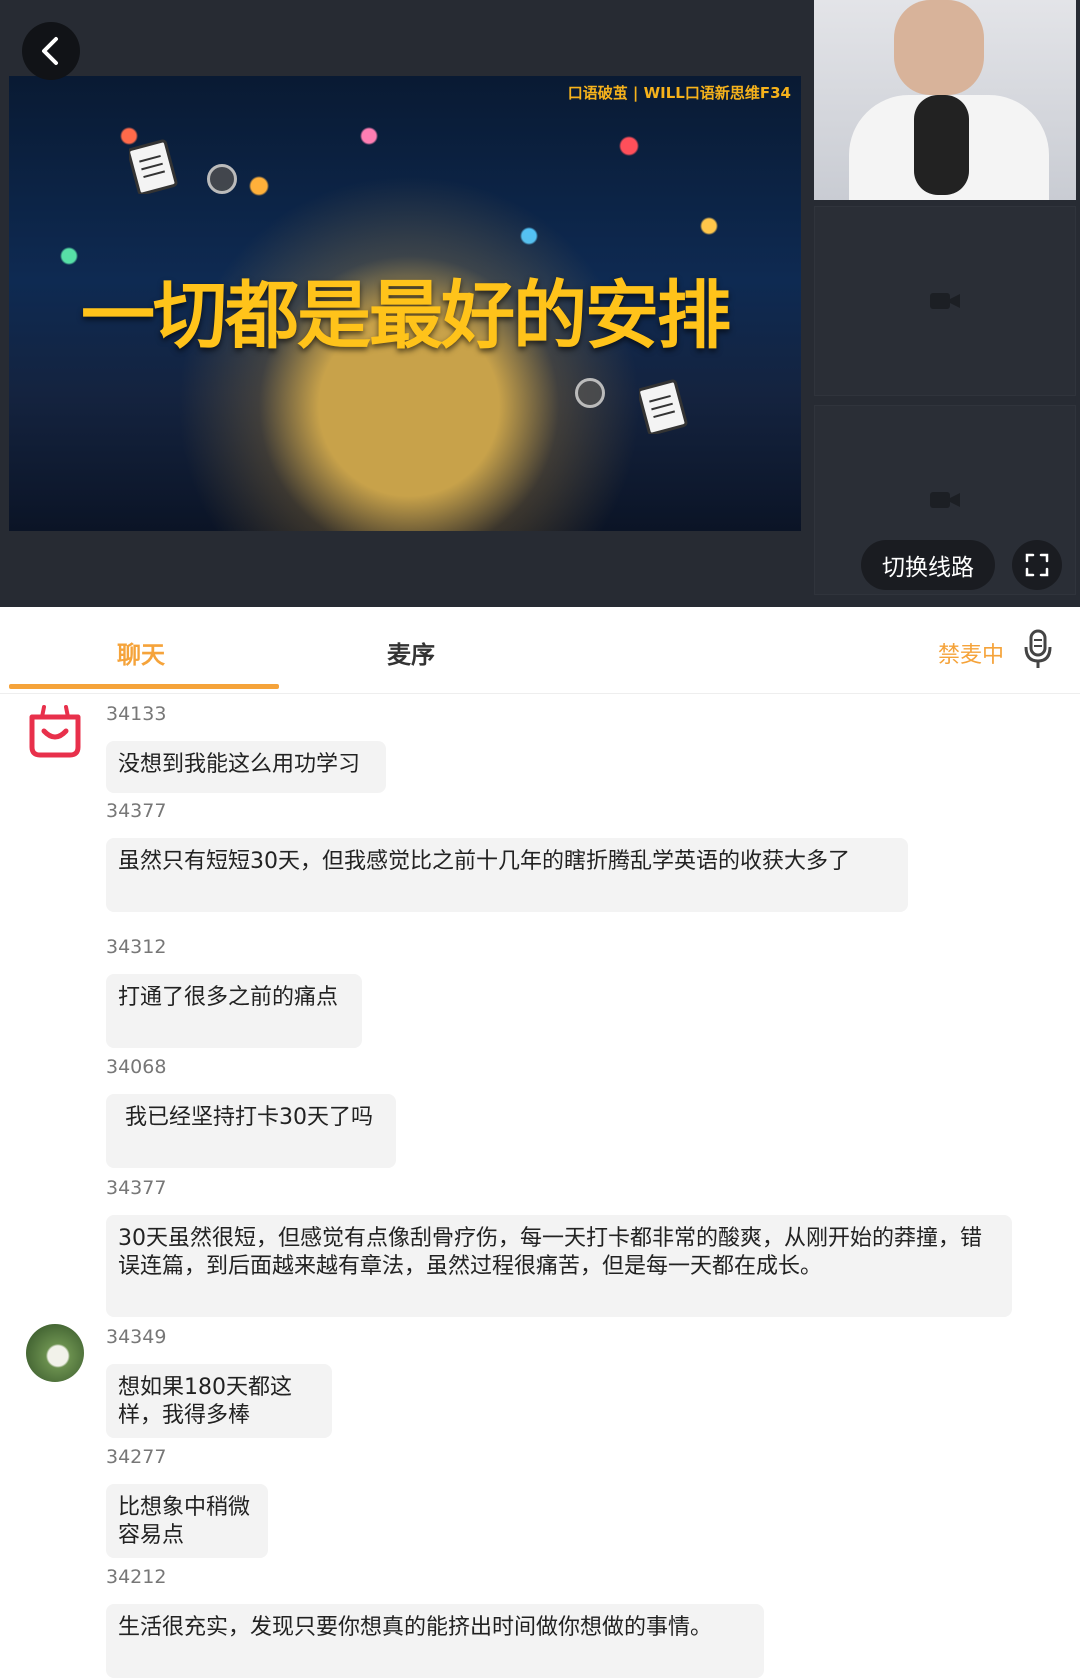 The width and height of the screenshot is (1080, 1678). Describe the element at coordinates (141, 652) in the screenshot. I see `tab-chat: 聊天` at that location.